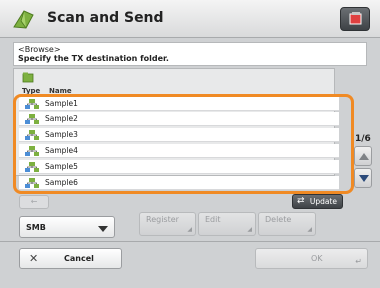 The image size is (380, 288). Describe the element at coordinates (190, 280) in the screenshot. I see `status-bar` at that location.